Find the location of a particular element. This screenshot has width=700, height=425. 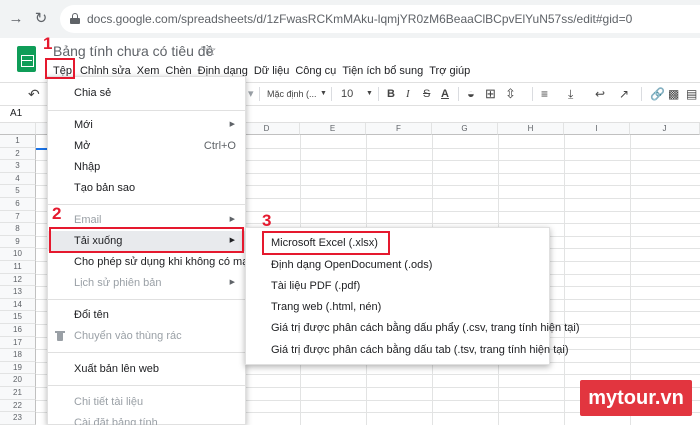

menu-item-share: Chia sẻ is located at coordinates (146, 93).